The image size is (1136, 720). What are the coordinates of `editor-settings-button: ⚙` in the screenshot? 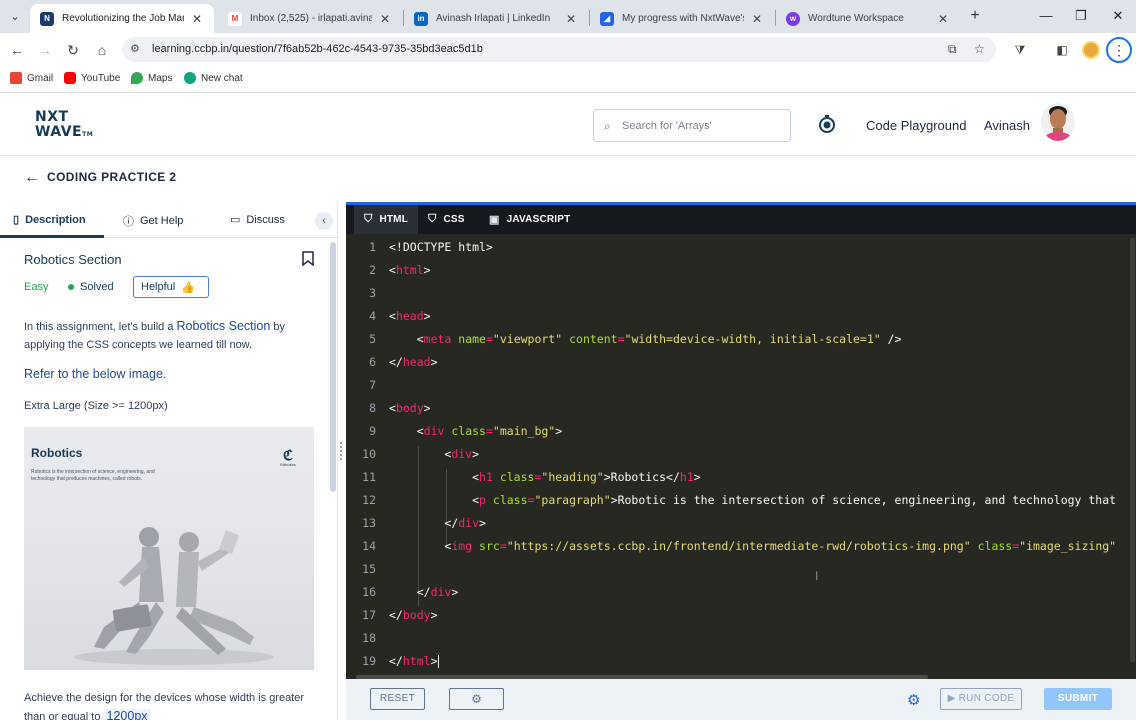 It's located at (476, 699).